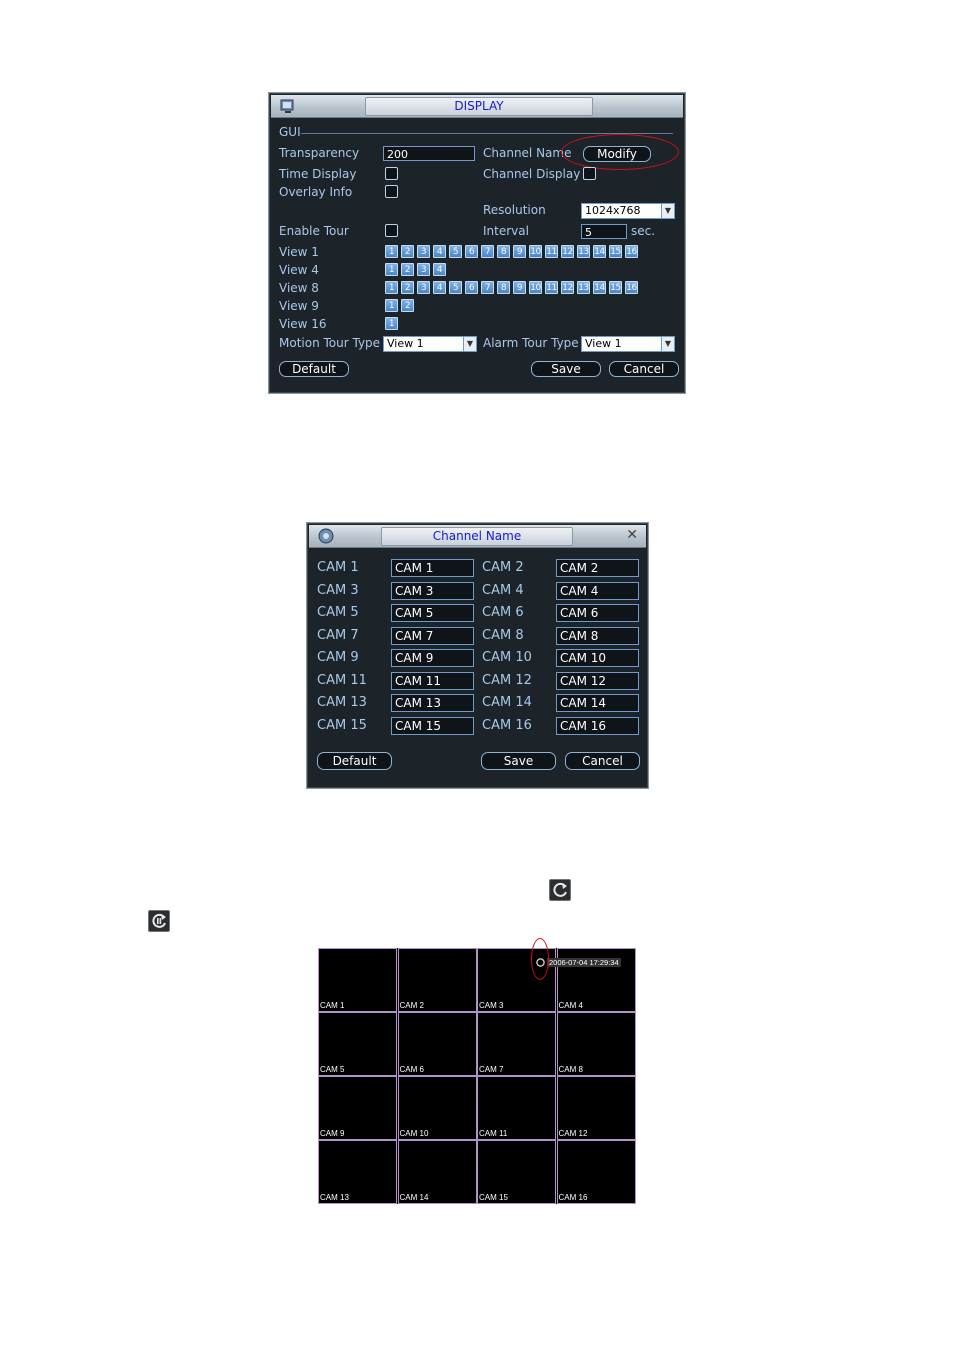  Describe the element at coordinates (432, 635) in the screenshot. I see `channel-name-input: CAM 7` at that location.